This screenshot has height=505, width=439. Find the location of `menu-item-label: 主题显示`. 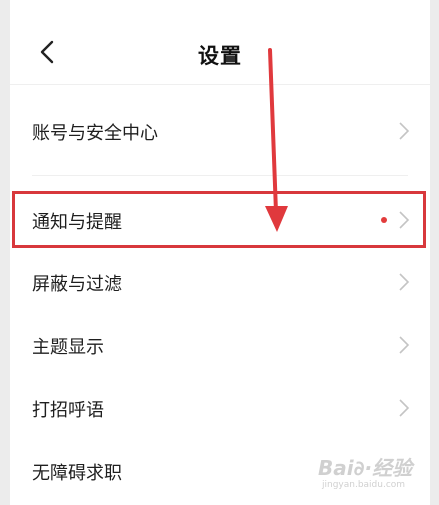

menu-item-label: 主题显示 is located at coordinates (68, 347).